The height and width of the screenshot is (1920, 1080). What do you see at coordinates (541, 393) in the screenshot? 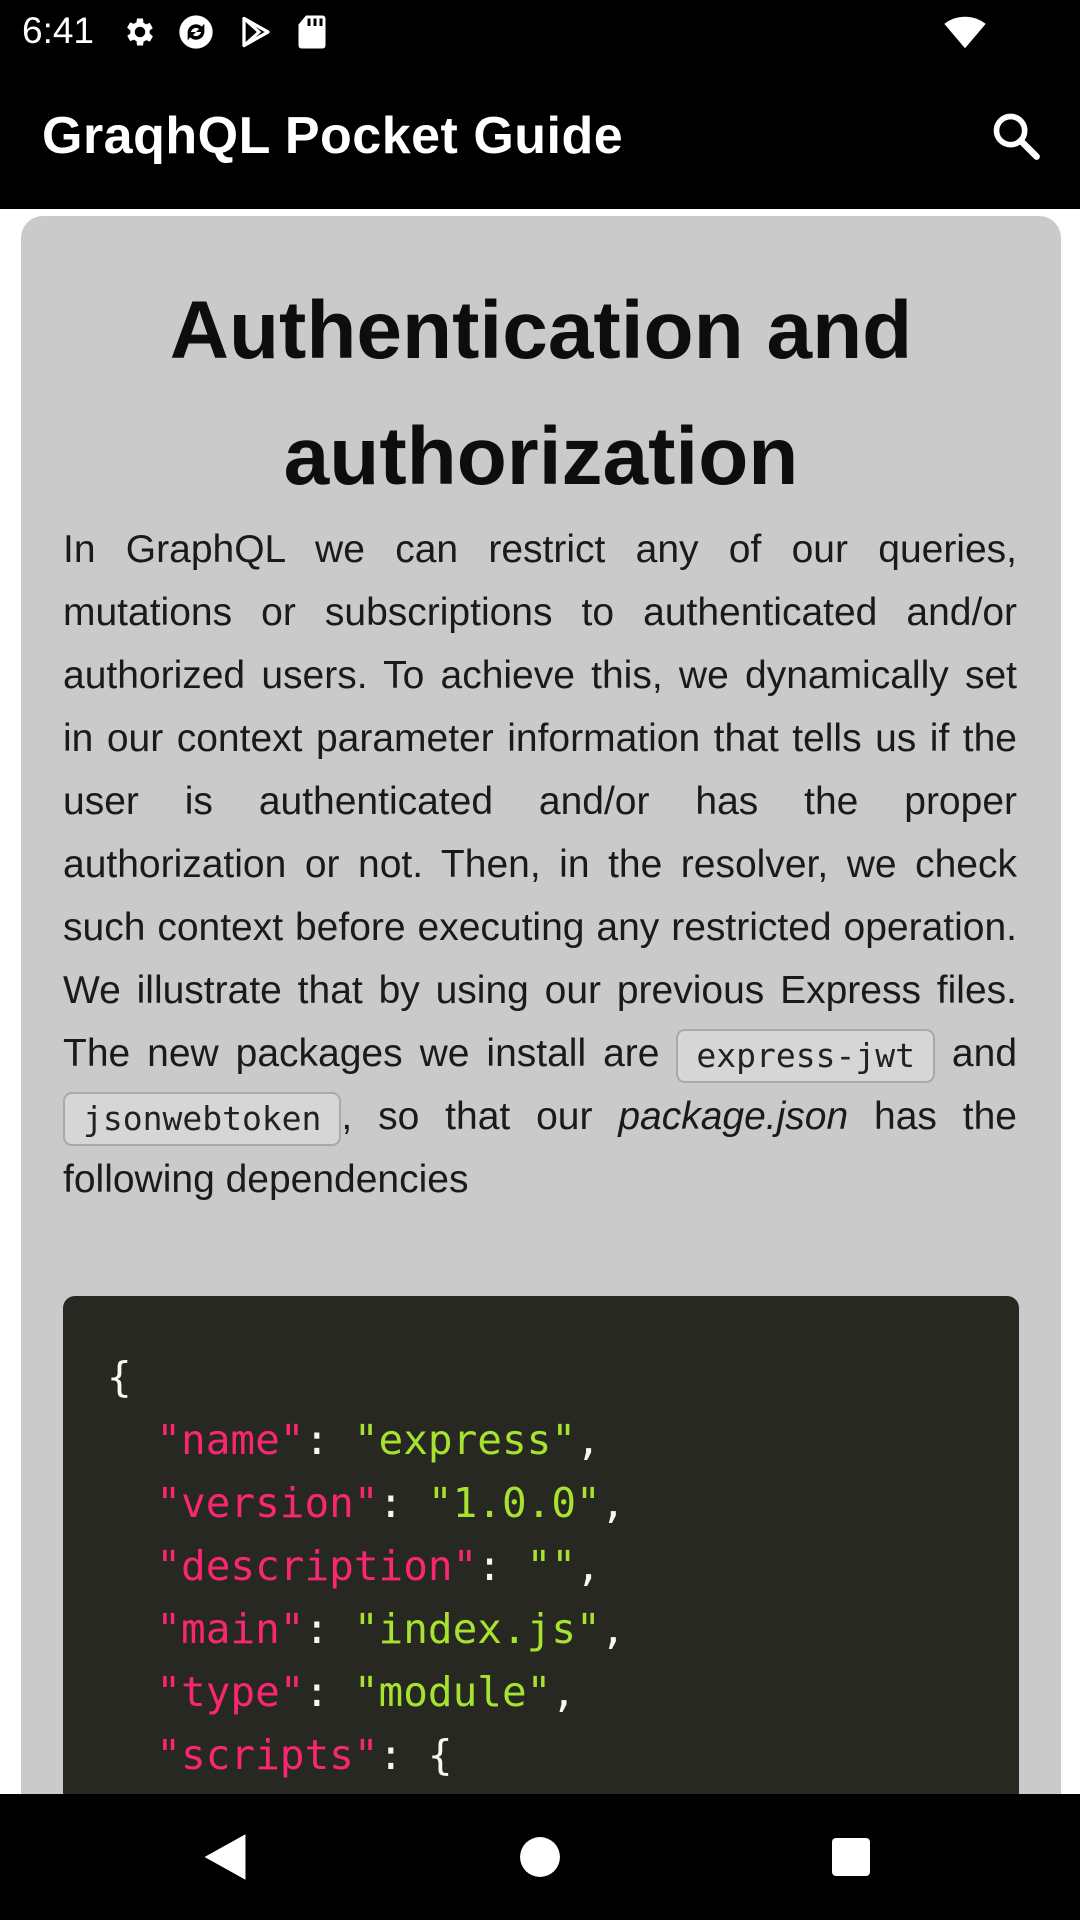
I see `article-title: Authentication and authorization` at bounding box center [541, 393].